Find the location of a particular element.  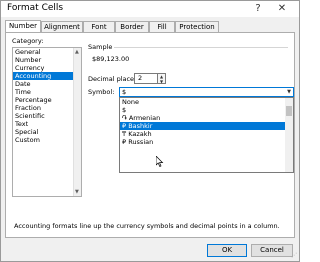

resize-grip-icon: ⋰ is located at coordinates (294, 255).